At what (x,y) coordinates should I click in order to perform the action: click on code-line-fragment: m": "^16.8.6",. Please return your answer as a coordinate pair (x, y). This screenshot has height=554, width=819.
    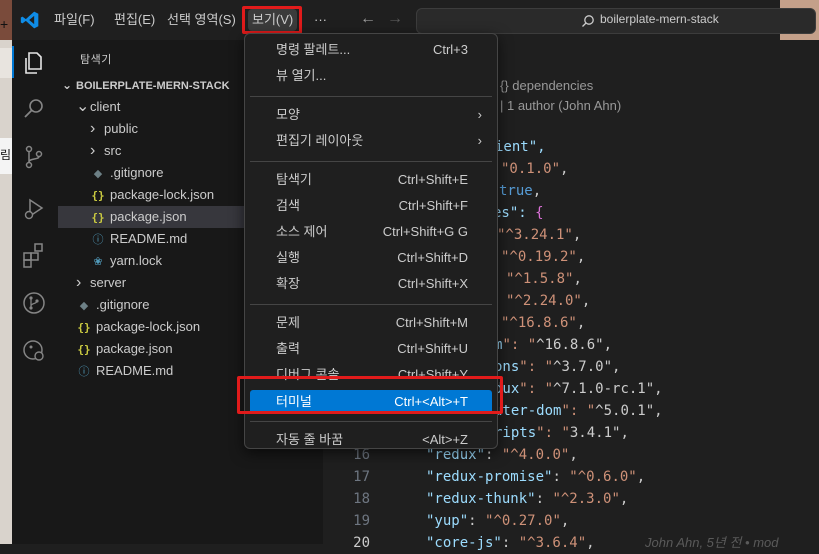
    Looking at the image, I should click on (553, 345).